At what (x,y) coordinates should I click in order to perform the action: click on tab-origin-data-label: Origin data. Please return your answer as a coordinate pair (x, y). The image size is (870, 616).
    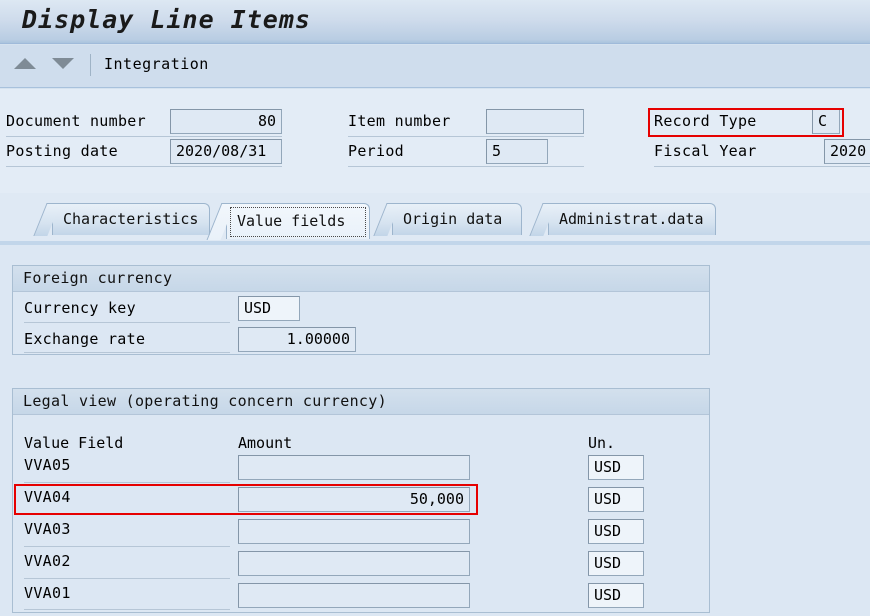
    Looking at the image, I should click on (453, 219).